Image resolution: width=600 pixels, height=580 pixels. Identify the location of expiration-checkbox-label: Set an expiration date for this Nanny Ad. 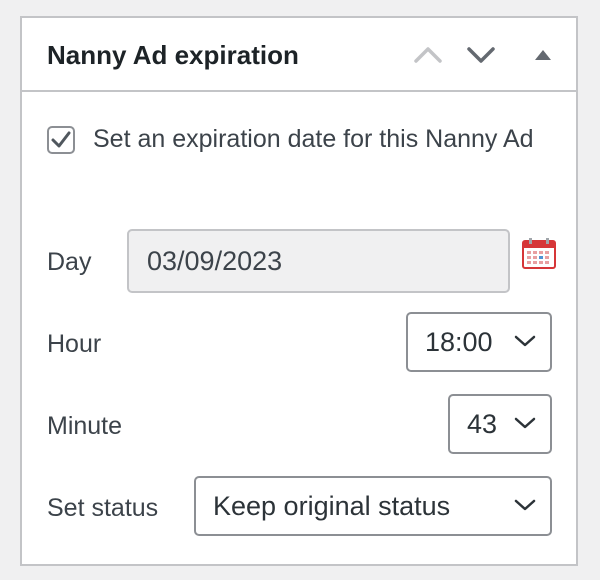
(302, 139).